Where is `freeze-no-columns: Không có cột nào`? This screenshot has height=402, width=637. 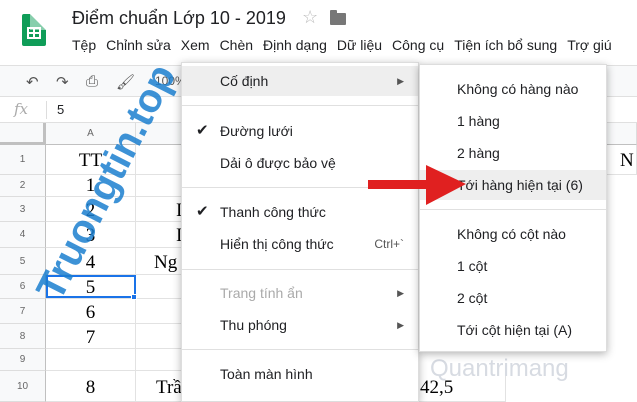
freeze-no-columns: Không có cột nào is located at coordinates (513, 234).